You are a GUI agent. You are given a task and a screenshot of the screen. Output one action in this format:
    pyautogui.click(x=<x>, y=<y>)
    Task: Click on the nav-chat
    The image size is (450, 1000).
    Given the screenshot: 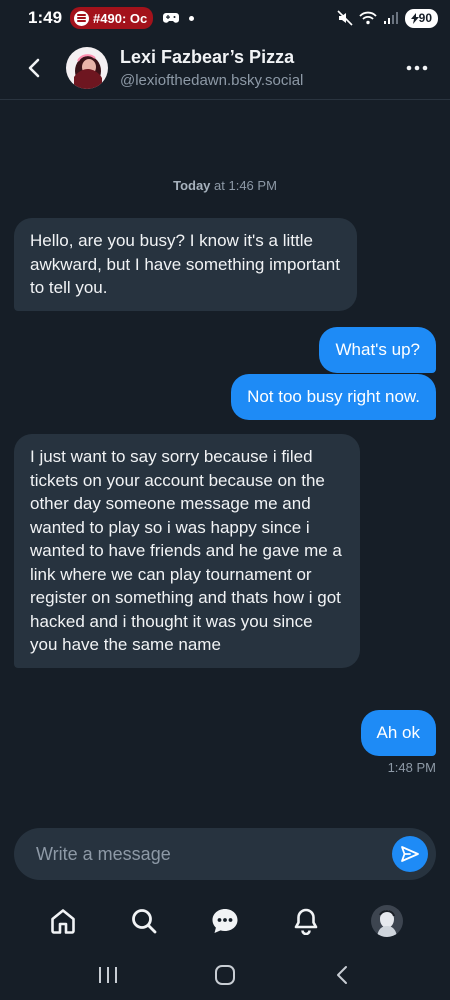 What is the action you would take?
    pyautogui.click(x=225, y=921)
    